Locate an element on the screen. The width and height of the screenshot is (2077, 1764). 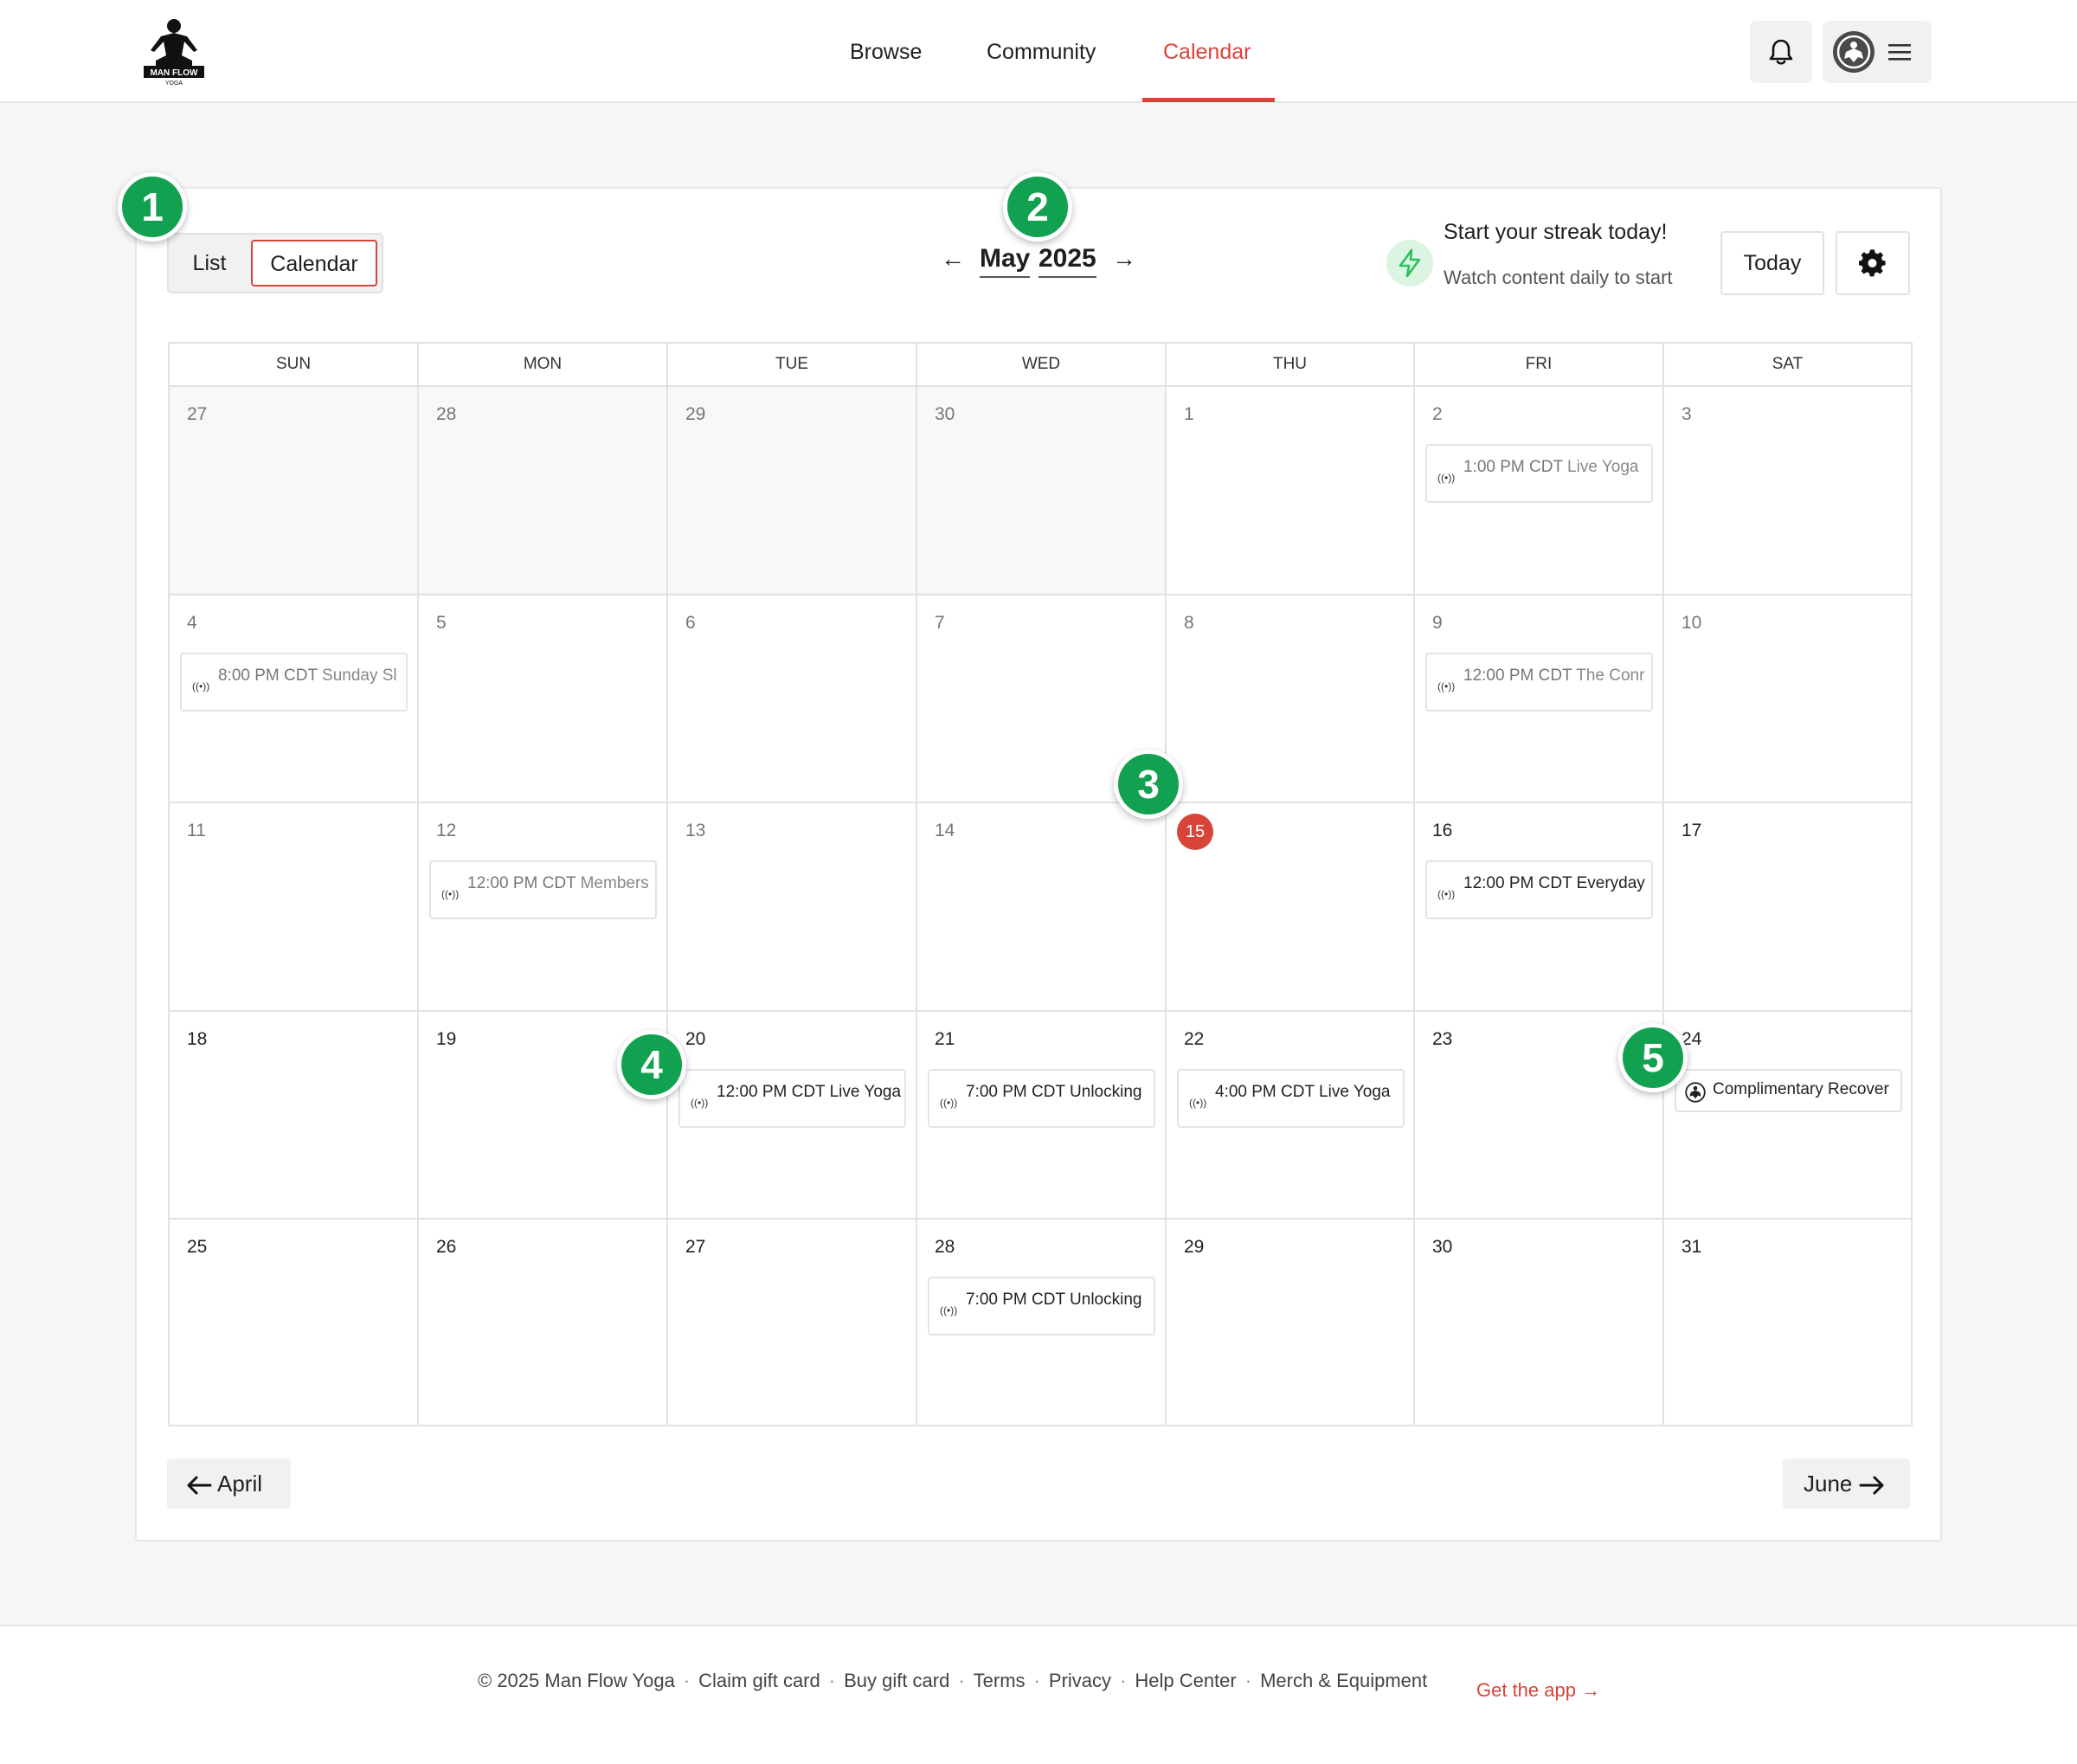
next-month-arrow: → is located at coordinates (1124, 259).